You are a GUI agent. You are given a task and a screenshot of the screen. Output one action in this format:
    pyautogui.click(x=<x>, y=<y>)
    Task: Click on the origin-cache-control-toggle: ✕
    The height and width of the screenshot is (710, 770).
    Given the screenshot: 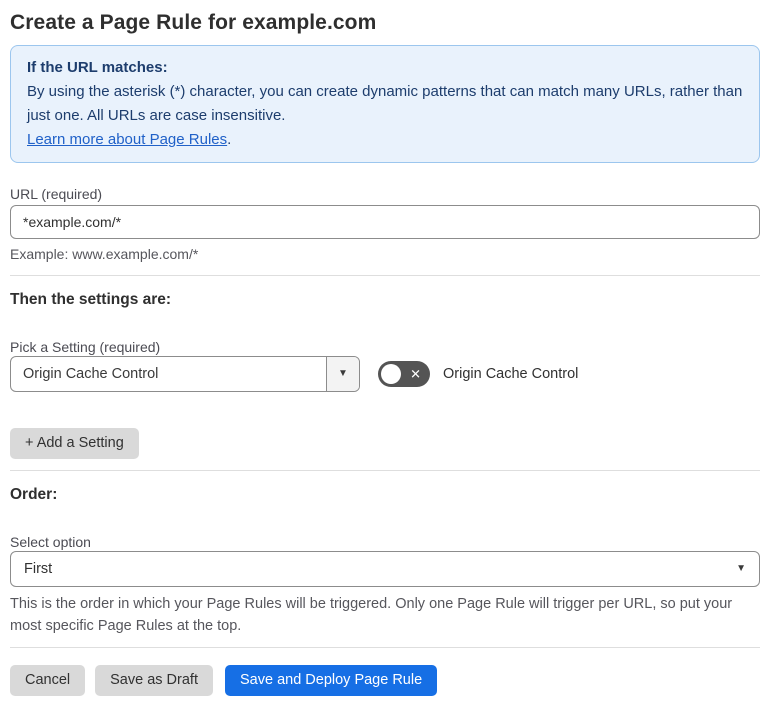 What is the action you would take?
    pyautogui.click(x=404, y=374)
    